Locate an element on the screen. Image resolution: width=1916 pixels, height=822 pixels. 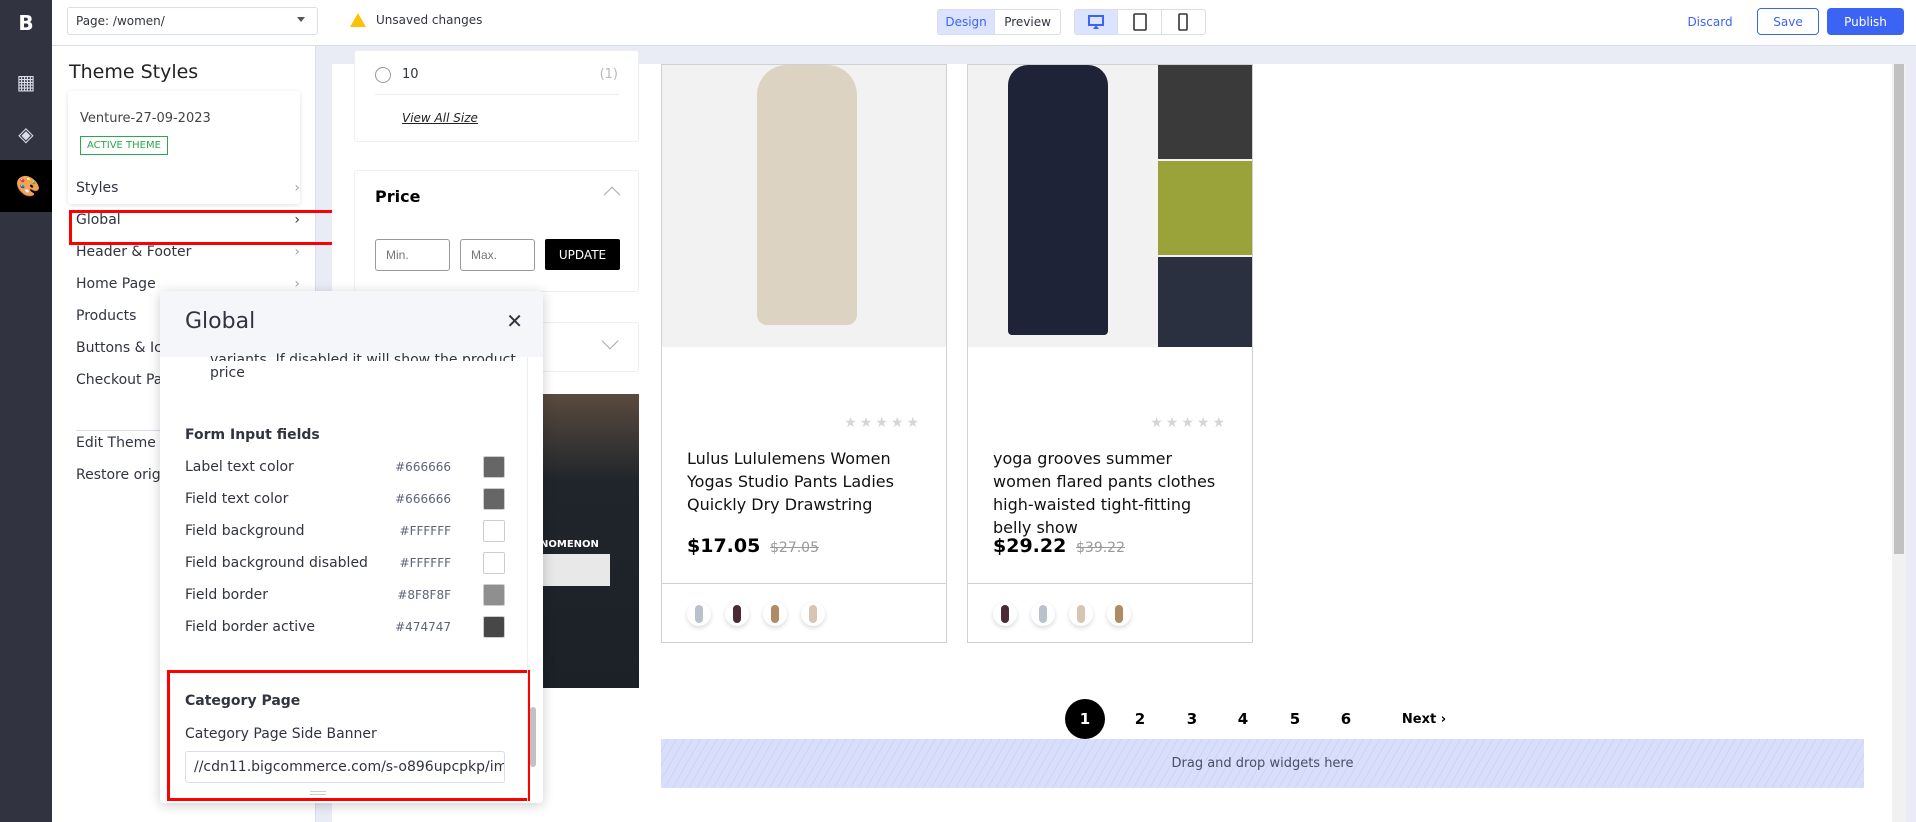
caret-down-icon is located at coordinates (301, 19).